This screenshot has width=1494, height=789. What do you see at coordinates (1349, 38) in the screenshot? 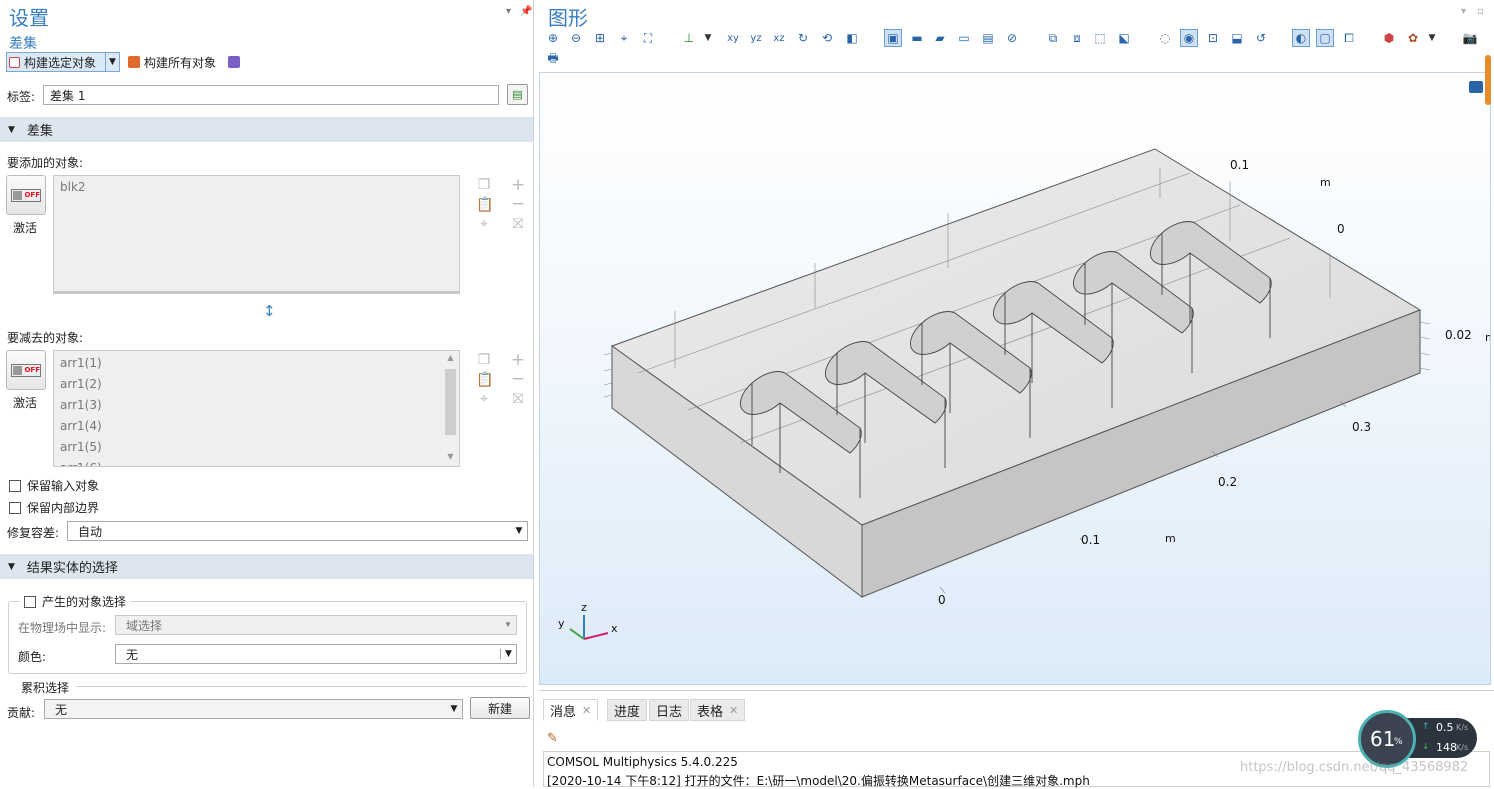
I see `grid-icon: ⧠` at bounding box center [1349, 38].